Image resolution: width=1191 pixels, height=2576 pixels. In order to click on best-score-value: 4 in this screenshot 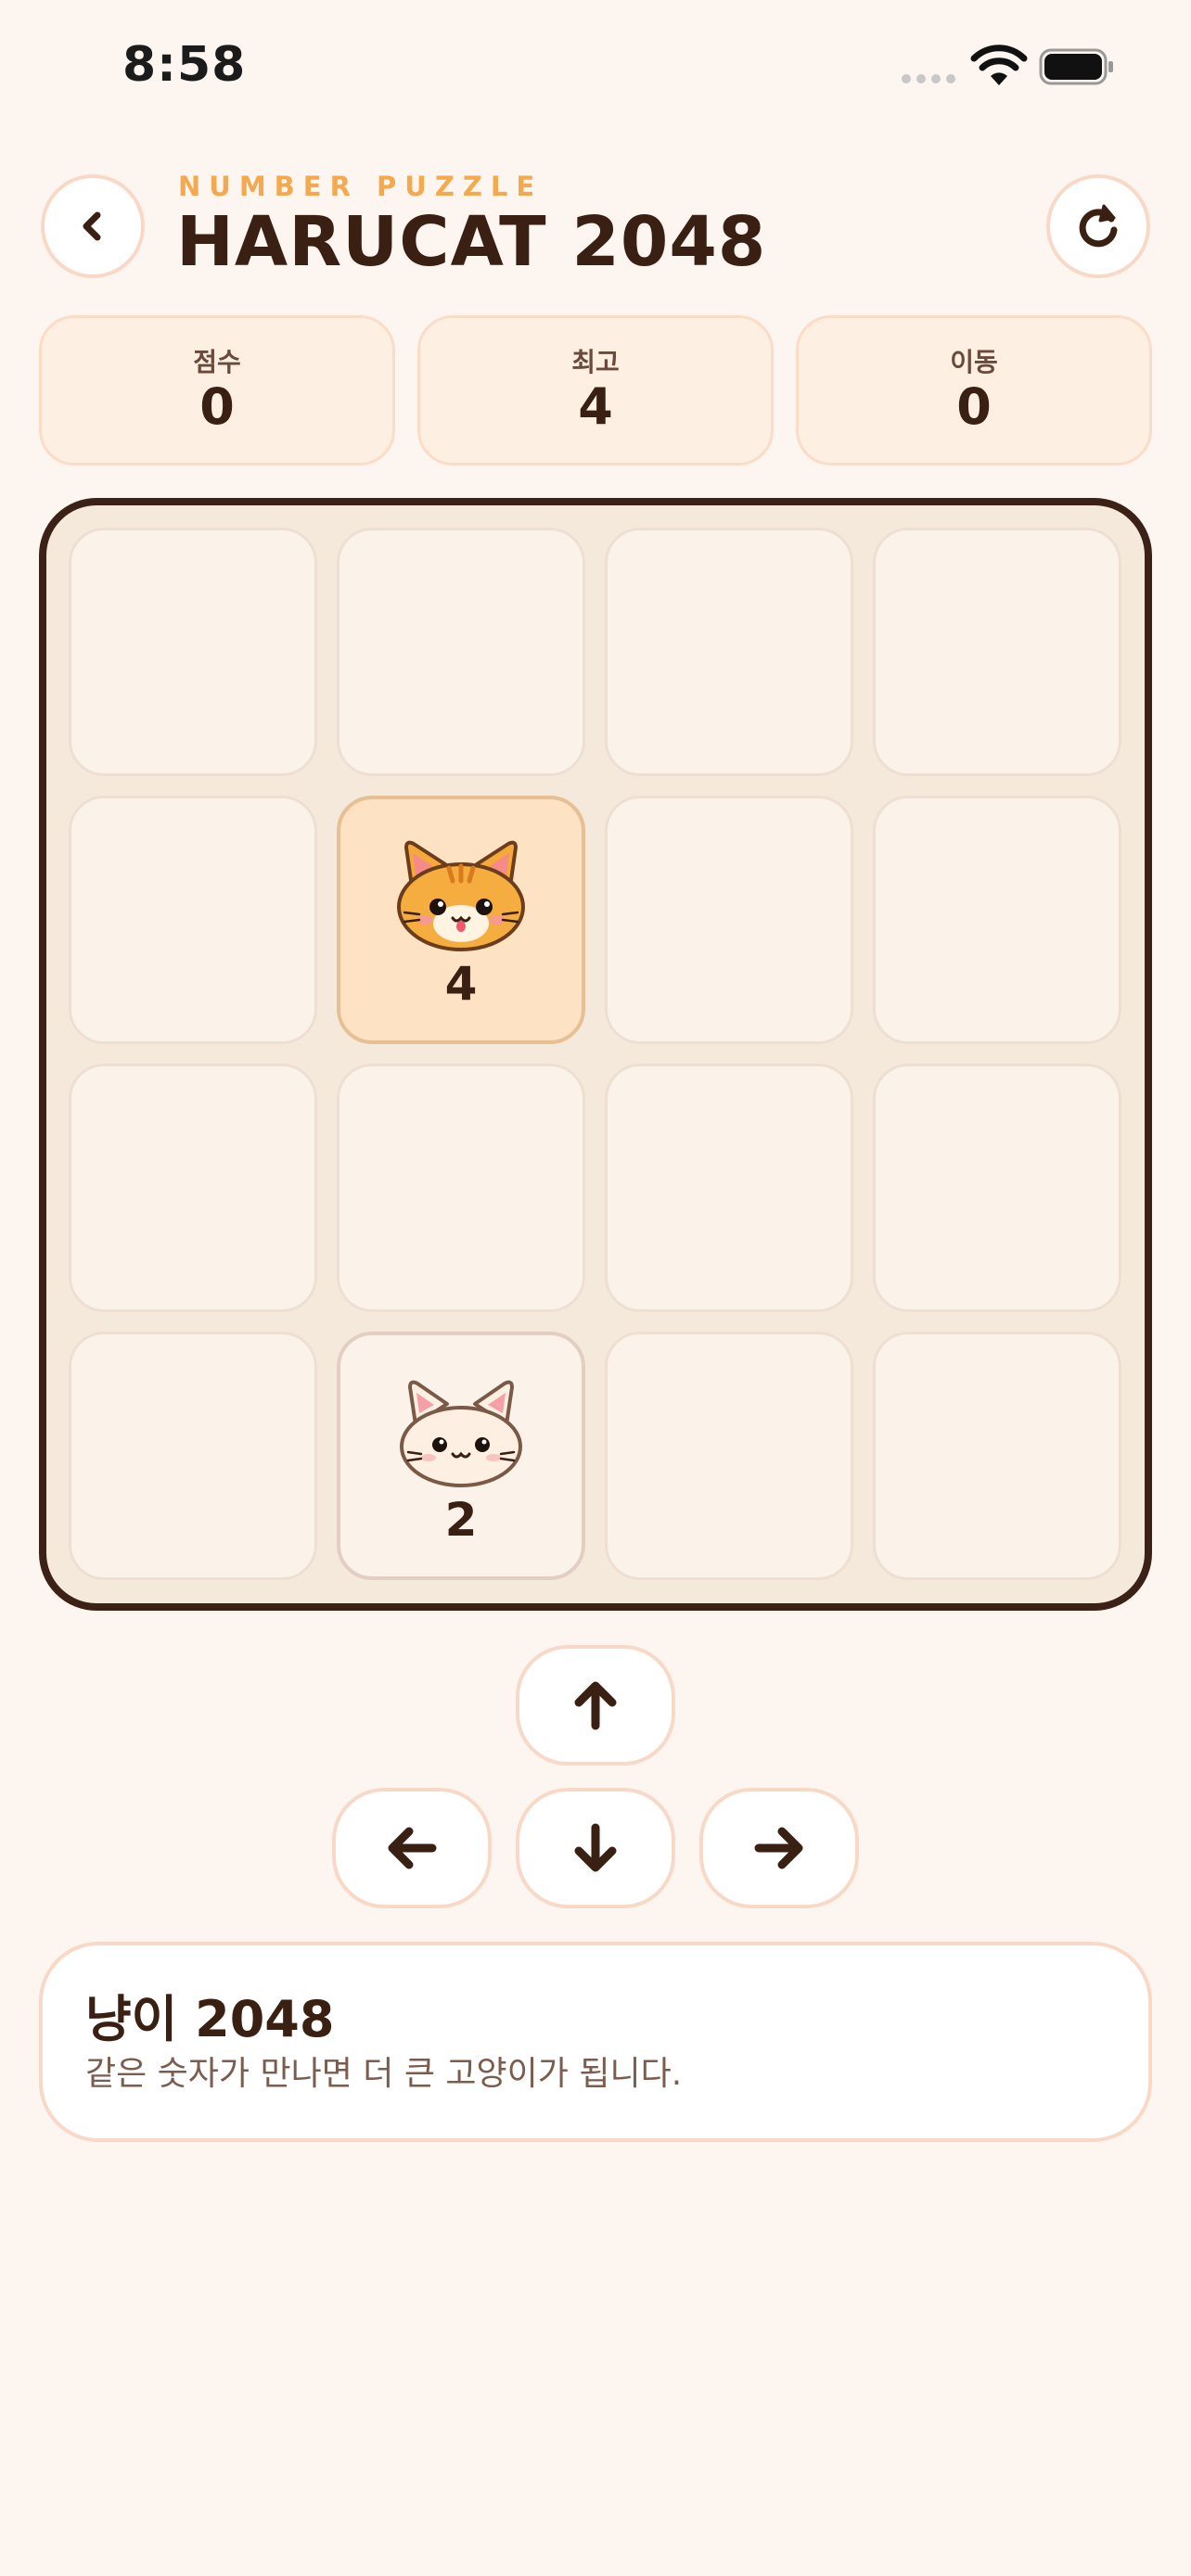, I will do `click(595, 406)`.